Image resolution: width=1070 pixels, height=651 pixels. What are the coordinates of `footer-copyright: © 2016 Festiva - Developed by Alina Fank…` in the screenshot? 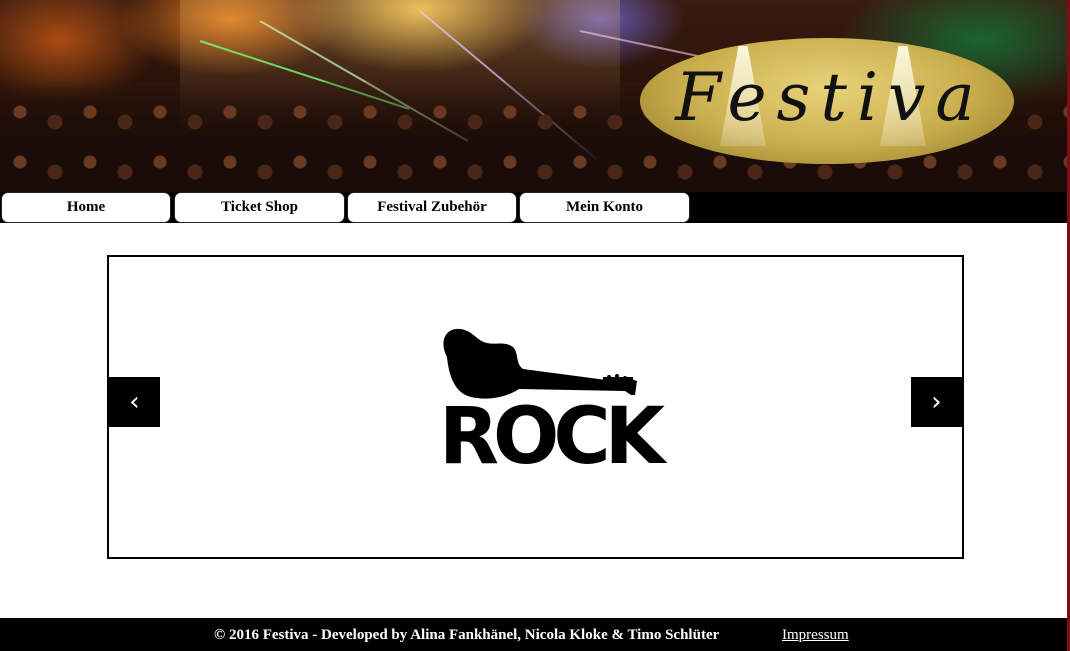 It's located at (467, 635).